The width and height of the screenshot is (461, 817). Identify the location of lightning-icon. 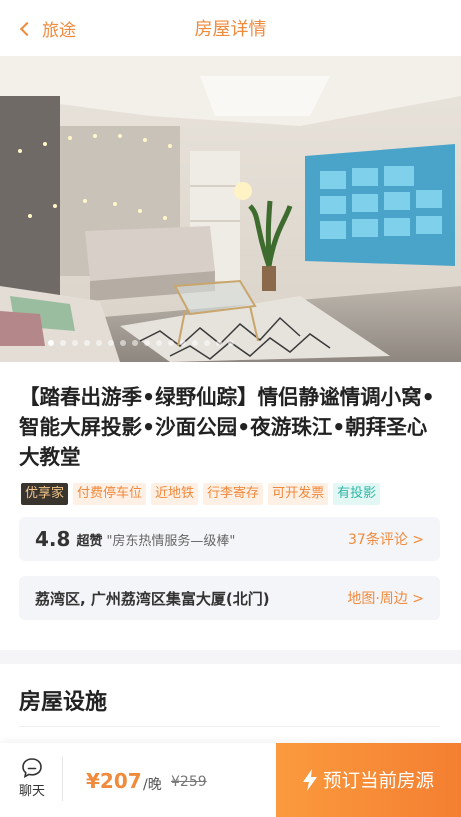
(309, 780).